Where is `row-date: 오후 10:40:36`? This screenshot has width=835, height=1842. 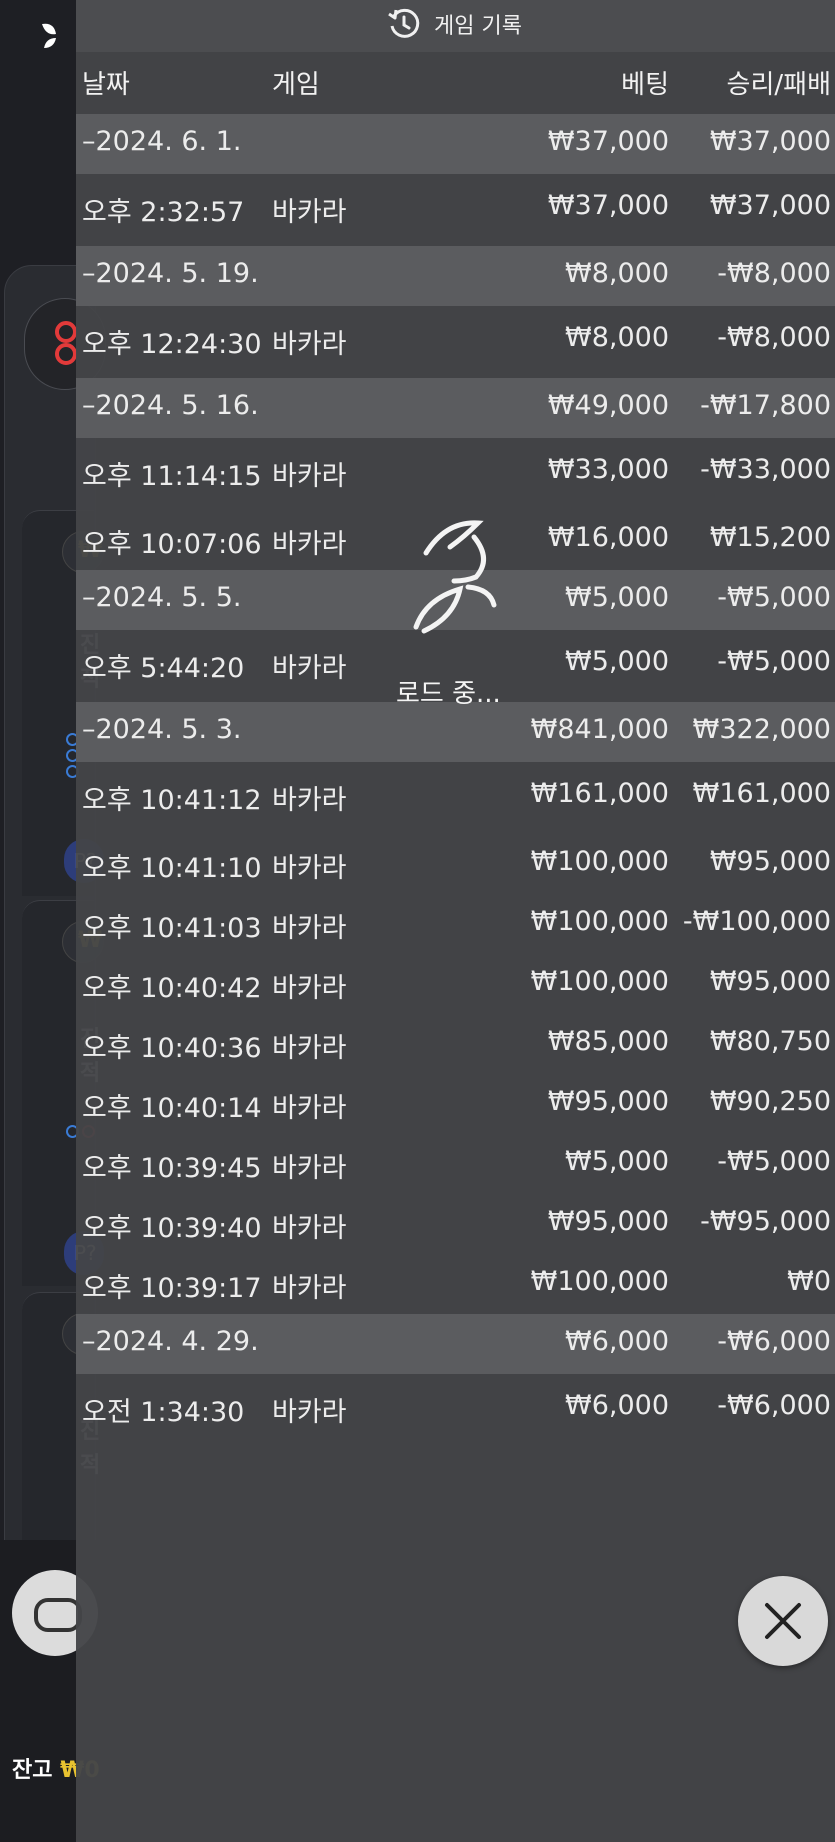 row-date: 오후 10:40:36 is located at coordinates (172, 1048).